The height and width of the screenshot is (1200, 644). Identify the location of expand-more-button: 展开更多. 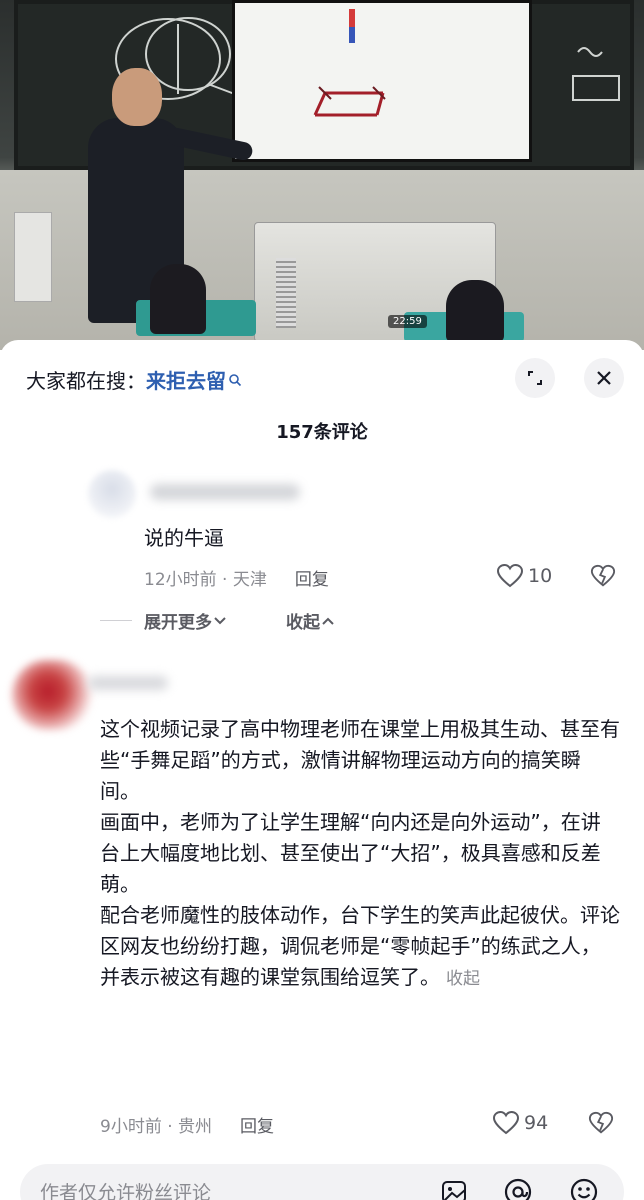
(186, 620).